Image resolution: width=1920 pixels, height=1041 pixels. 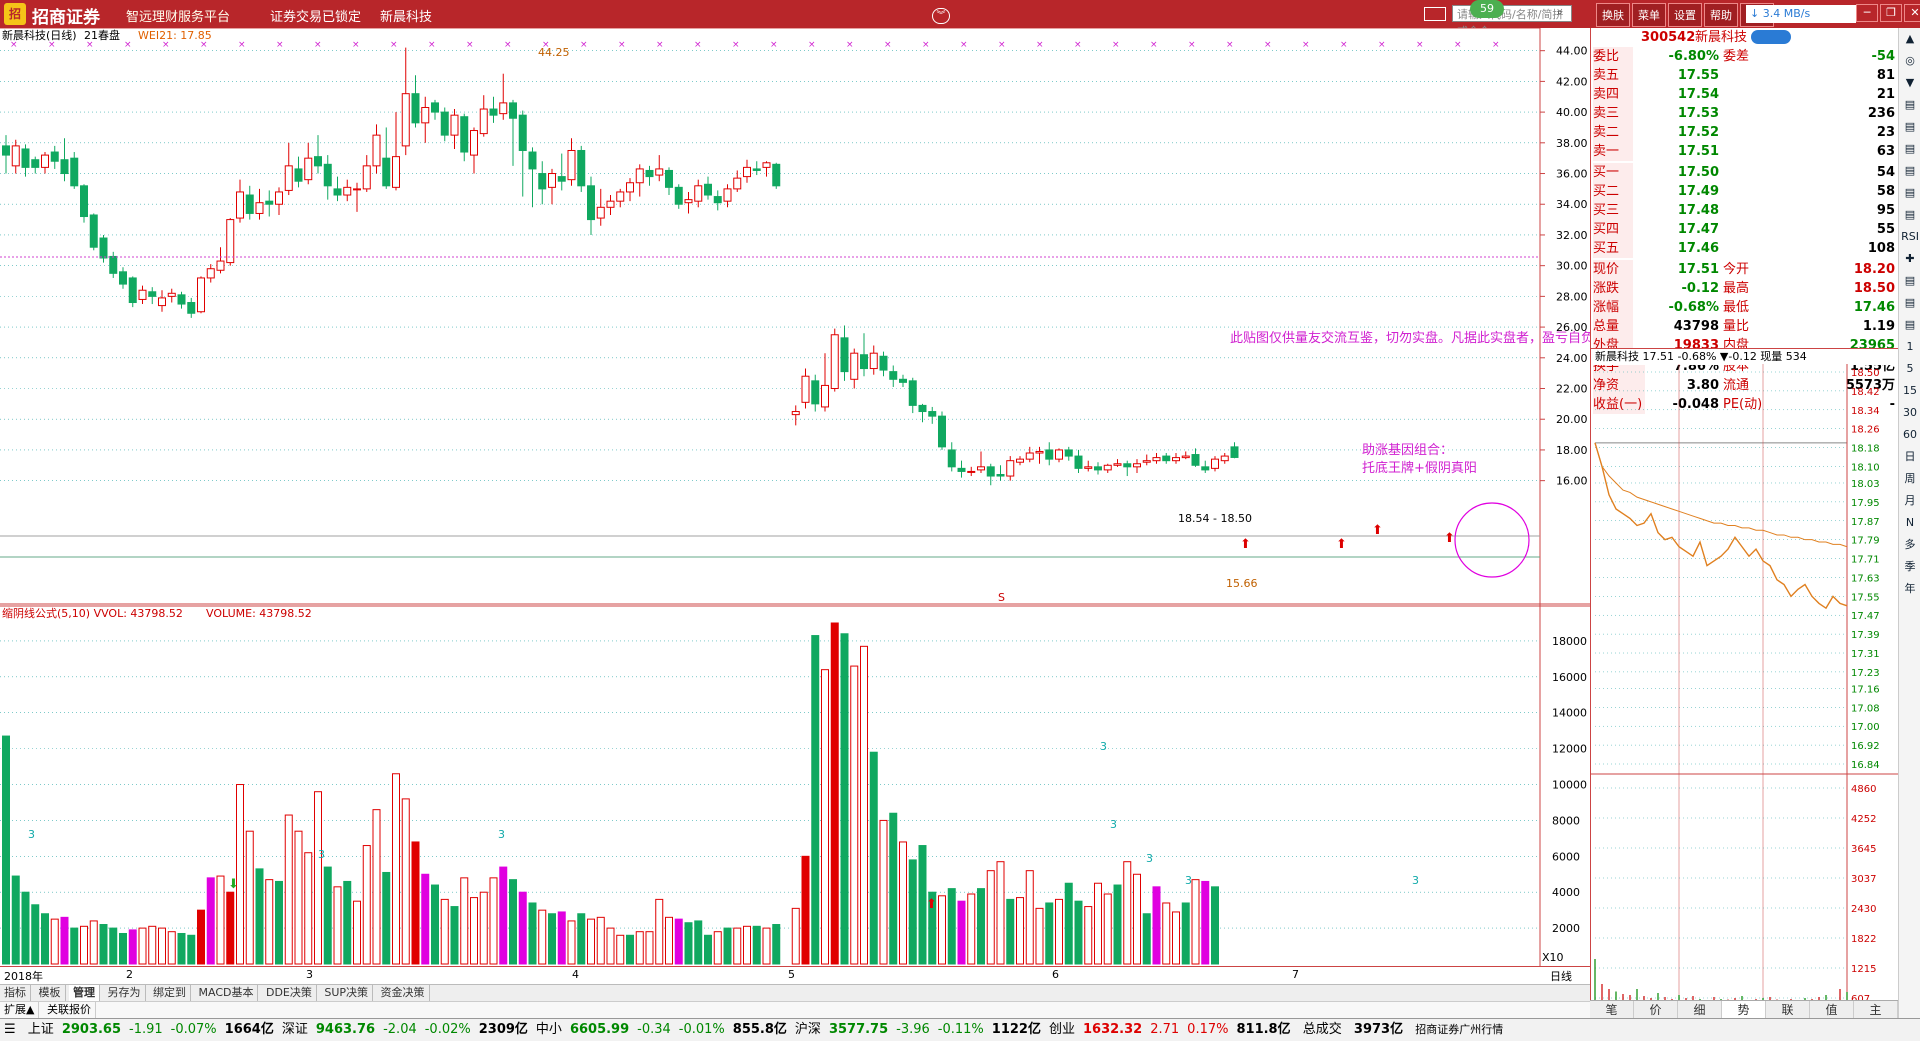 What do you see at coordinates (1909, 523) in the screenshot?
I see `toolstrip-item-22: N` at bounding box center [1909, 523].